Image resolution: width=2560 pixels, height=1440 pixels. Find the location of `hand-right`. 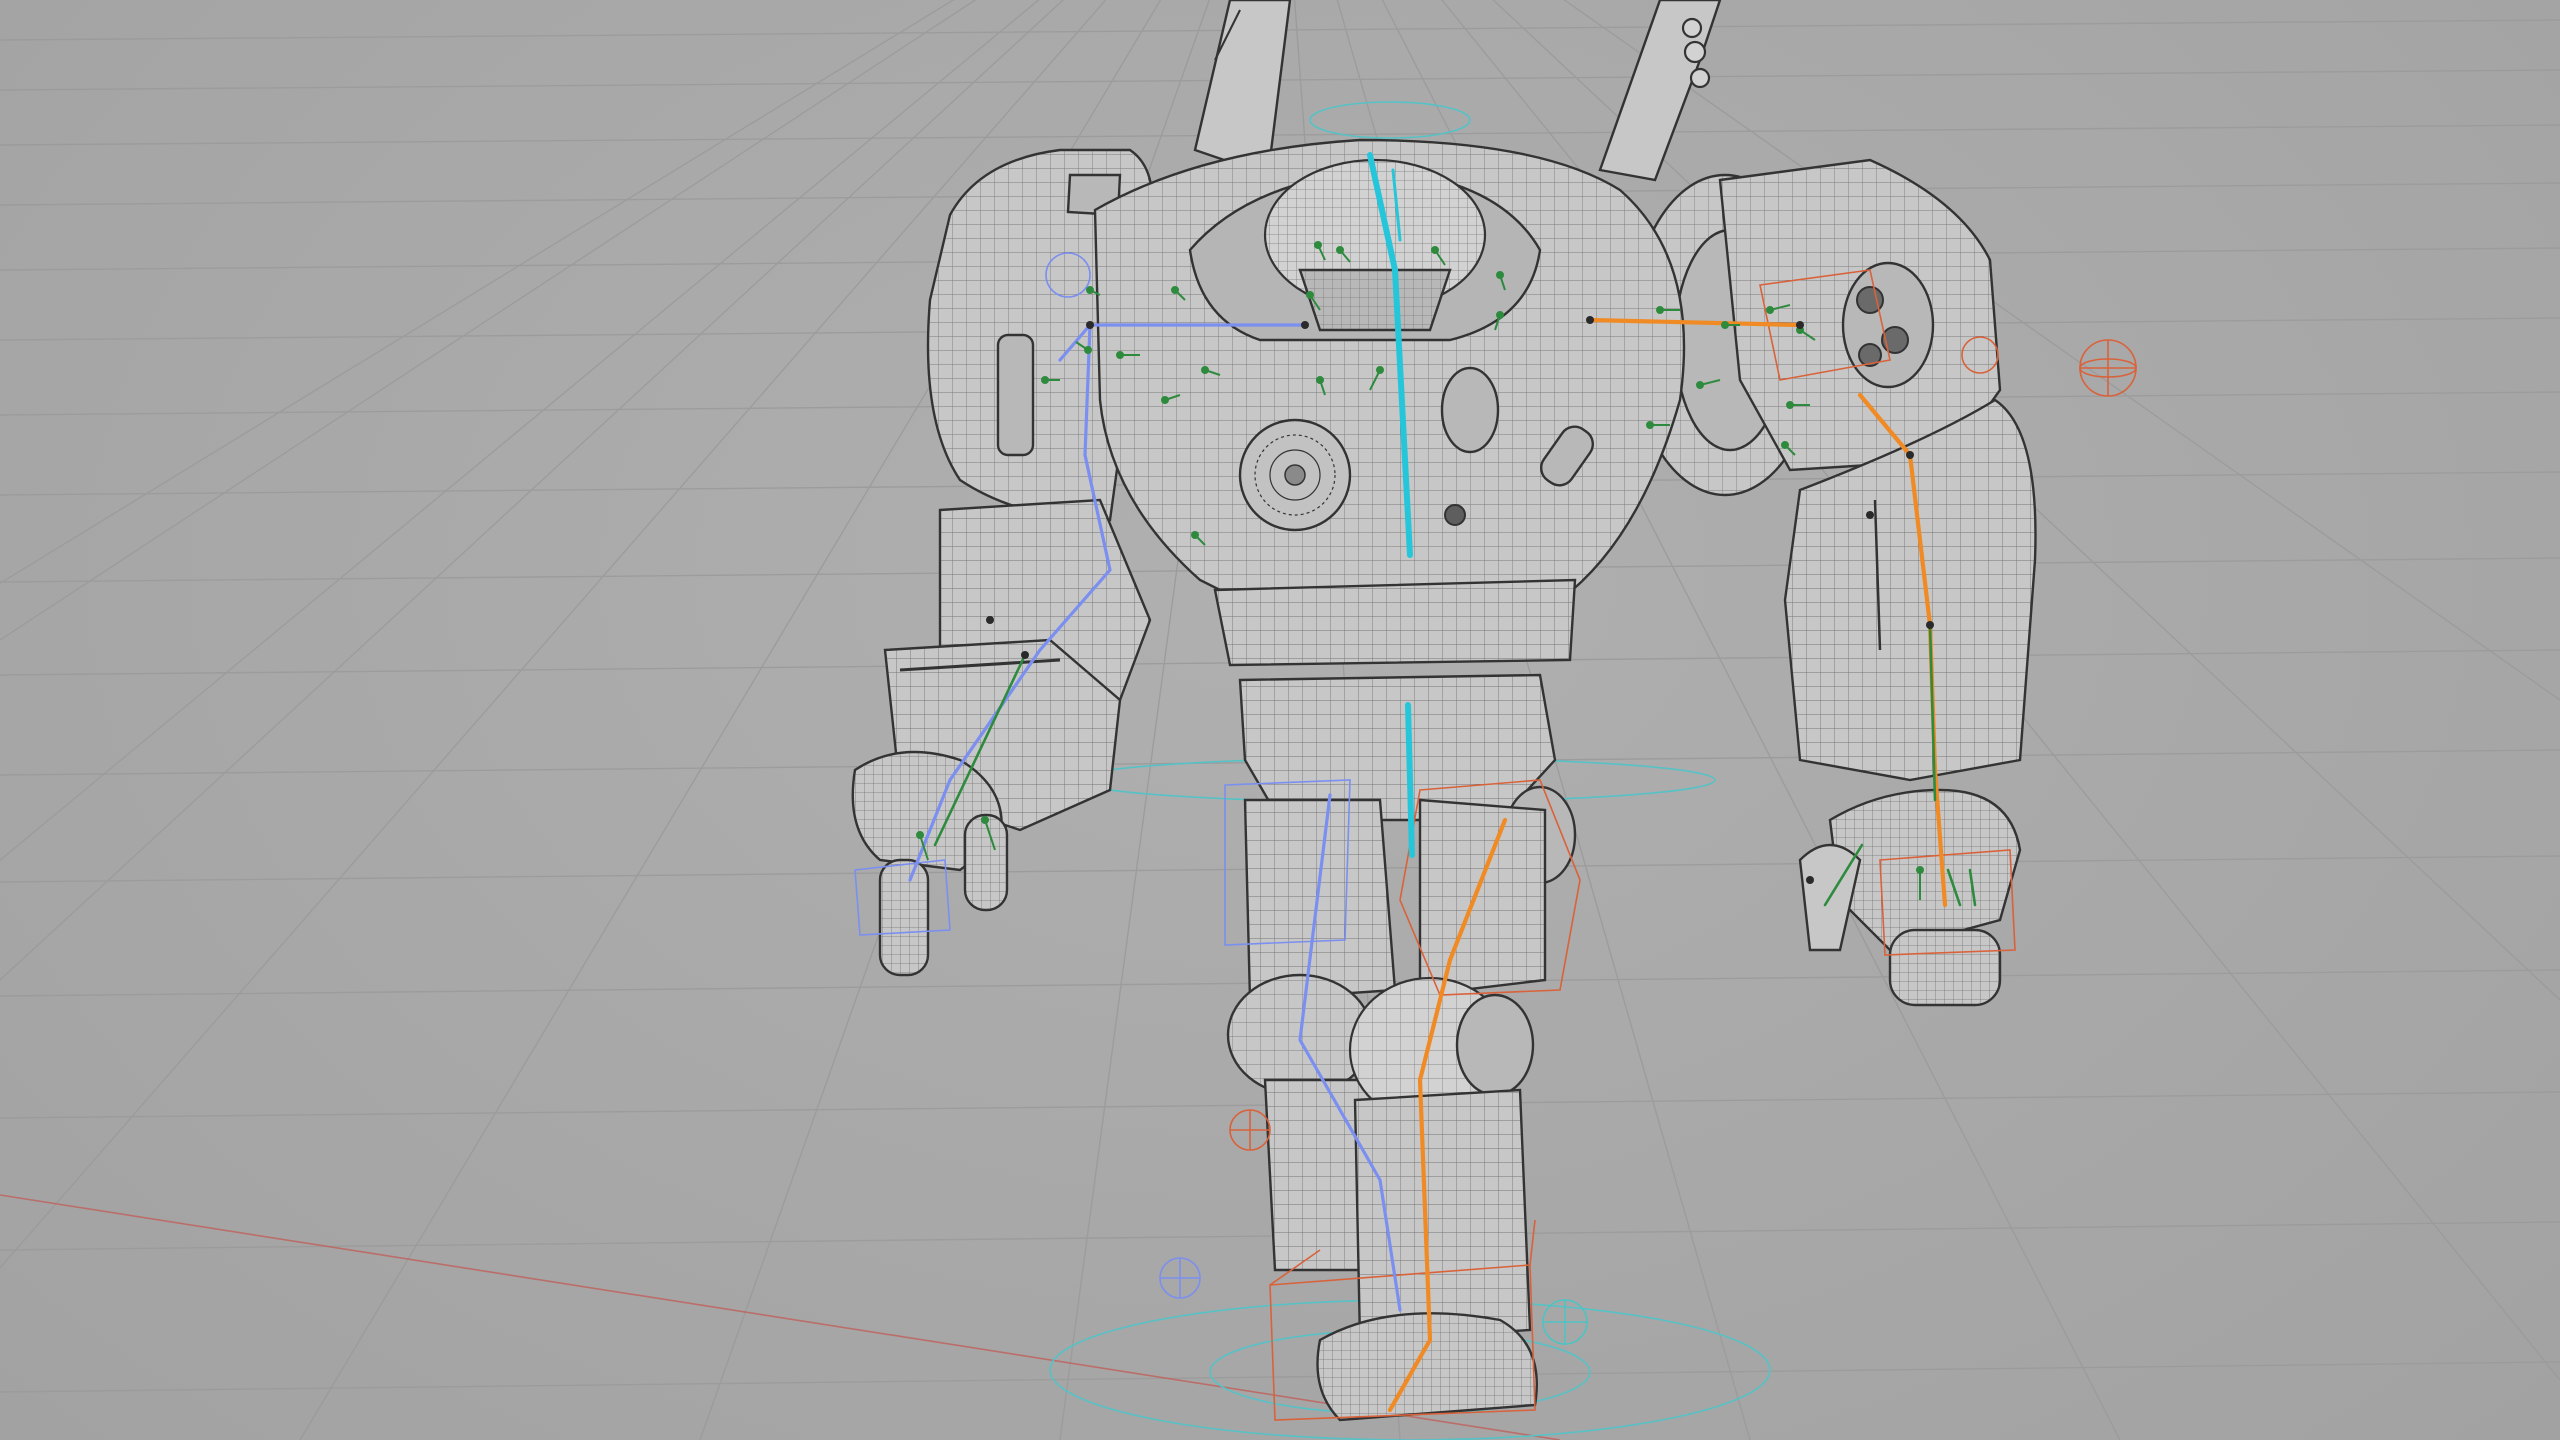

hand-right is located at coordinates (1910, 897).